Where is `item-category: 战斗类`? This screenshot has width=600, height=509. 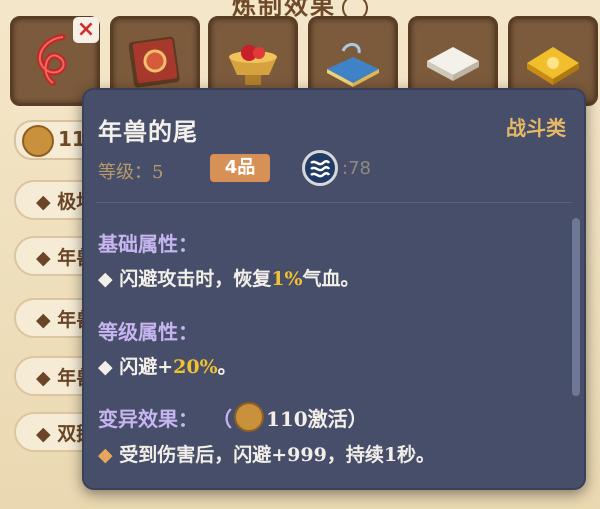 item-category: 战斗类 is located at coordinates (536, 128).